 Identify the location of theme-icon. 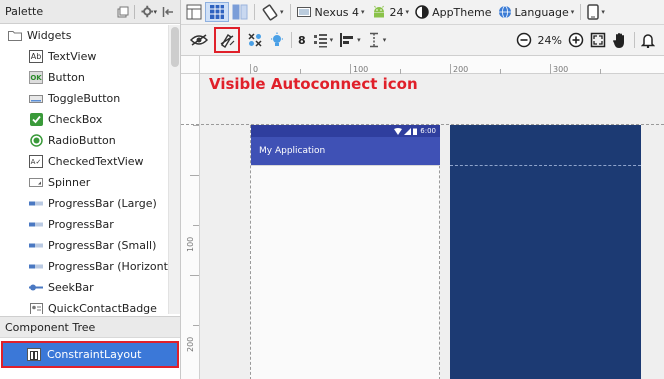
(422, 12).